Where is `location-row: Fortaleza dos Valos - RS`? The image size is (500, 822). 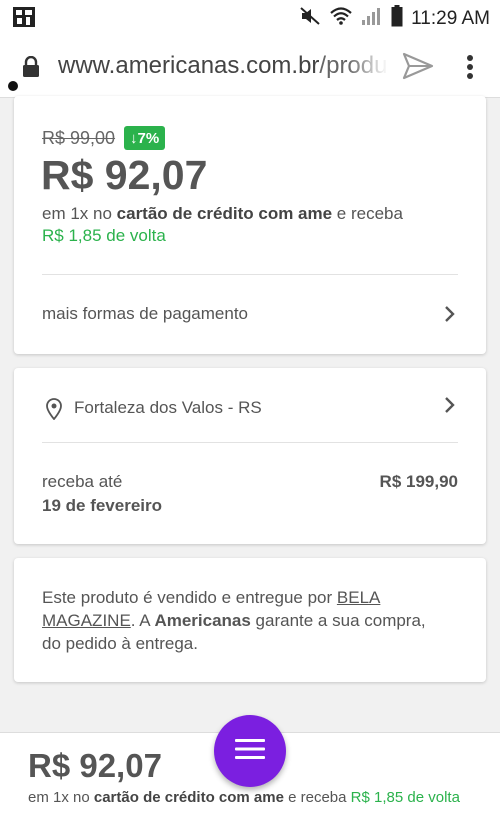
location-row: Fortaleza dos Valos - RS is located at coordinates (250, 405).